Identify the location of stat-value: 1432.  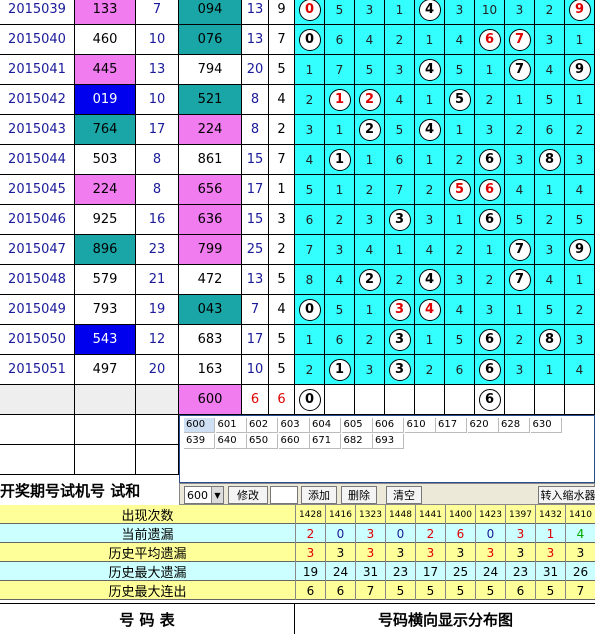
(550, 514).